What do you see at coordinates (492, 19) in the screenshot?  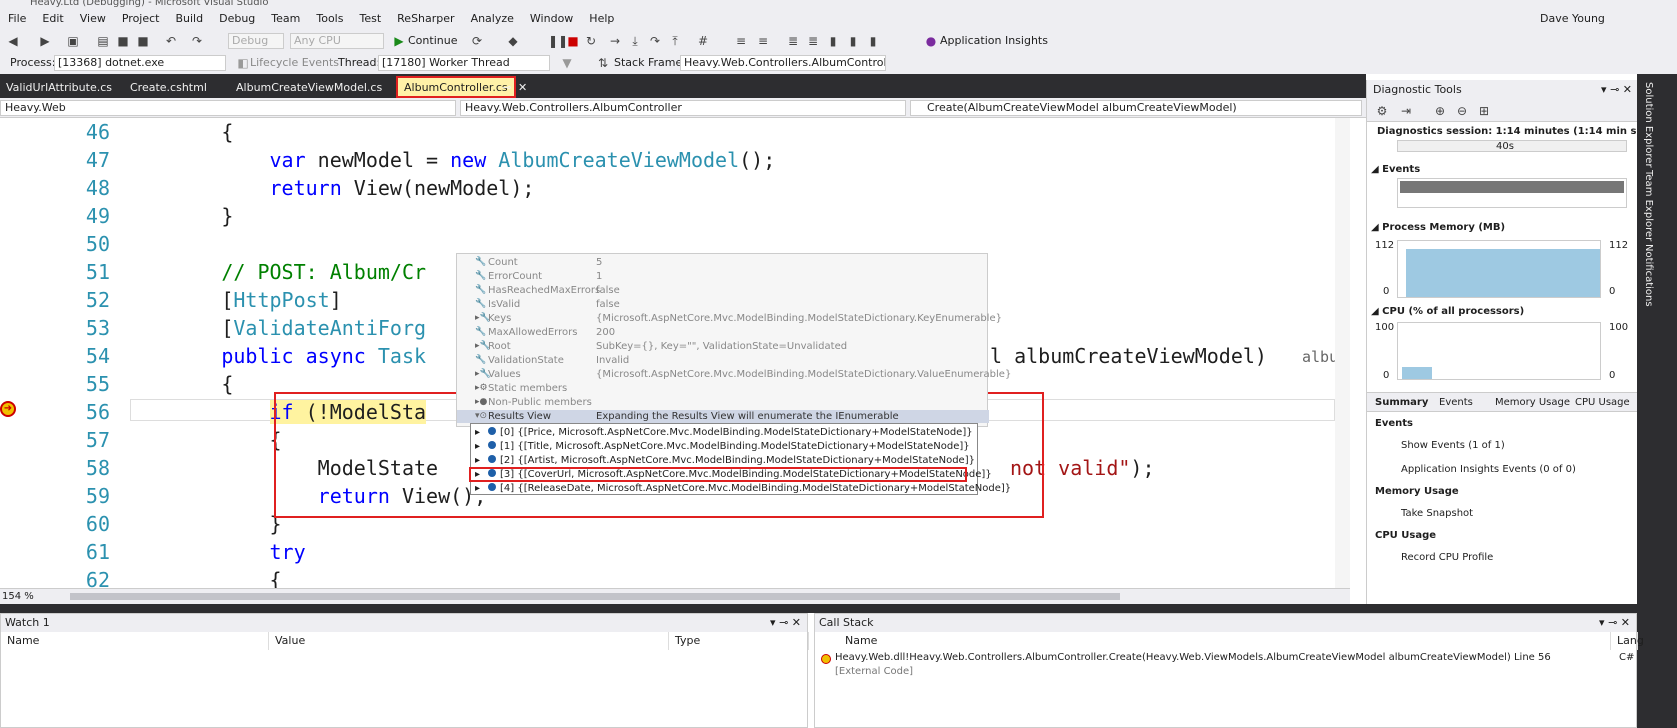 I see `menu-analyze: Analyze` at bounding box center [492, 19].